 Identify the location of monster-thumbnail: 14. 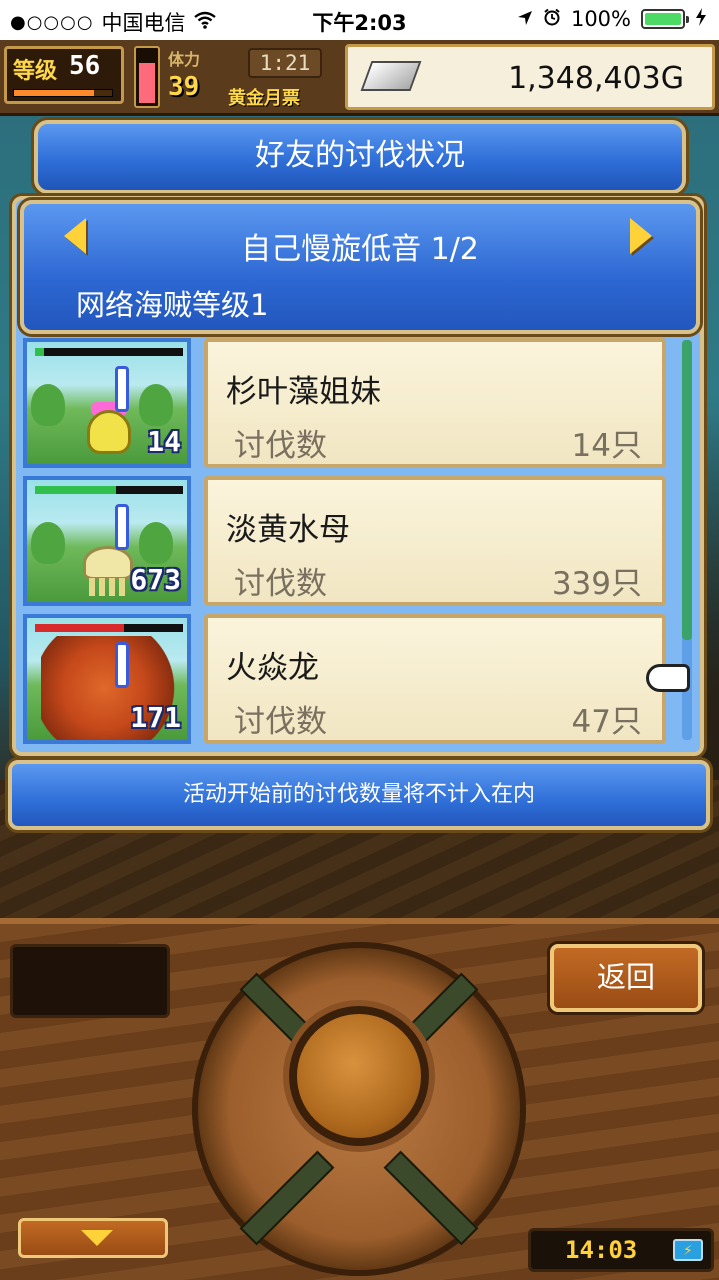
(107, 403).